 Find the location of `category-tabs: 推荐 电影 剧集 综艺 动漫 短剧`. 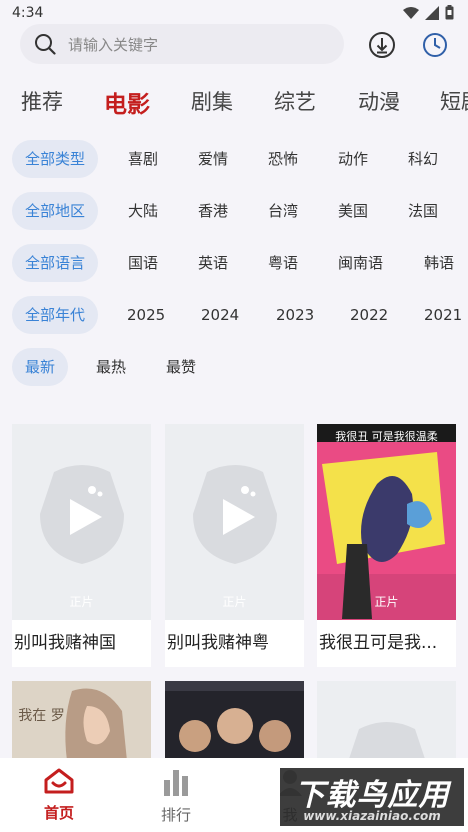

category-tabs: 推荐 电影 剧集 综艺 动漫 短剧 is located at coordinates (234, 100).